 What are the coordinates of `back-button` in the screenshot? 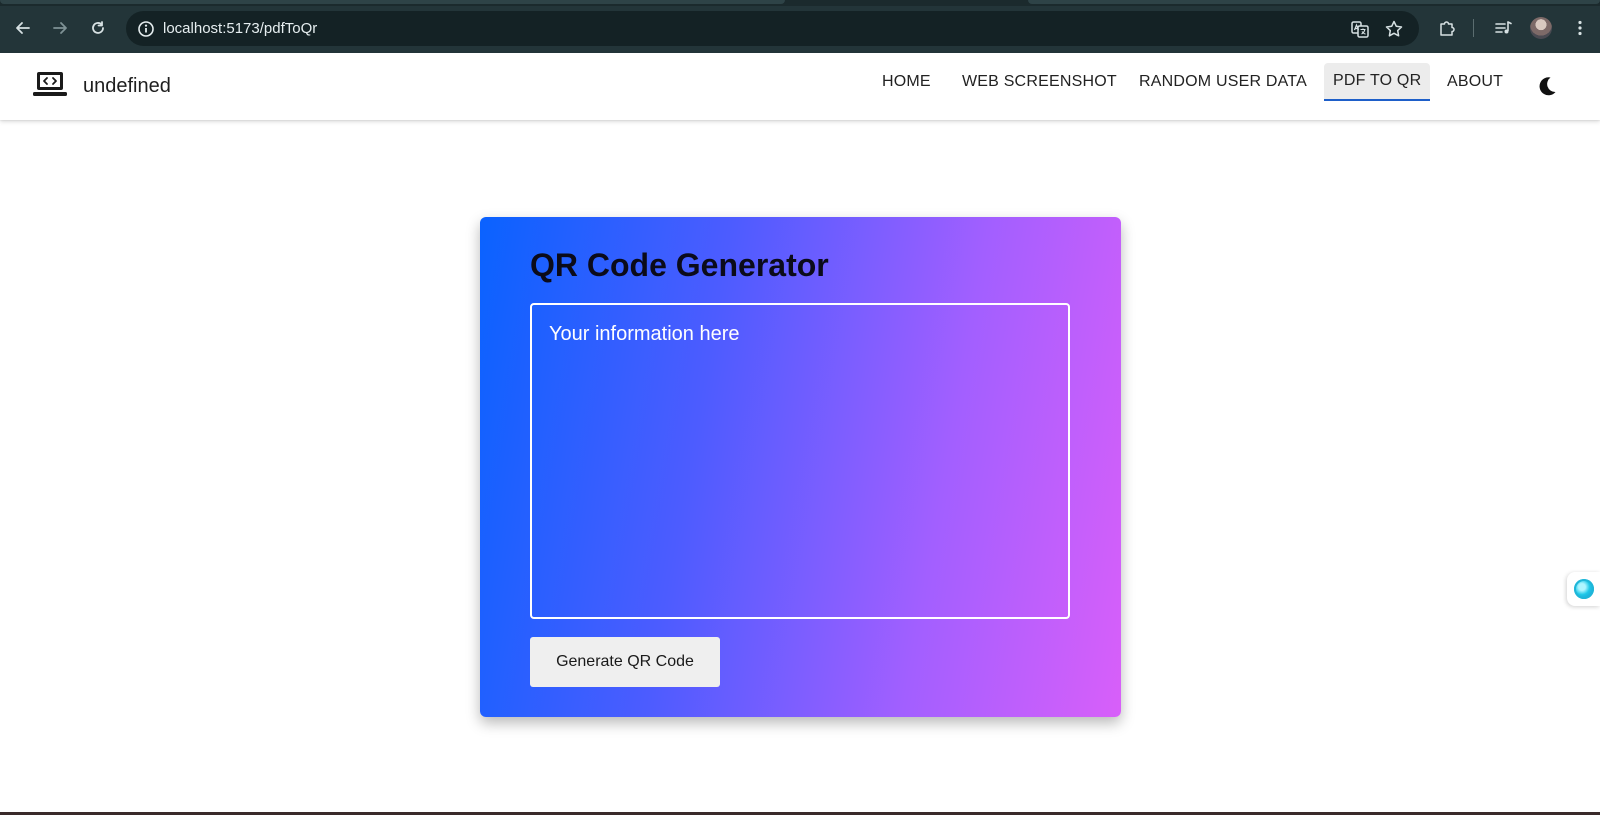 It's located at (23, 28).